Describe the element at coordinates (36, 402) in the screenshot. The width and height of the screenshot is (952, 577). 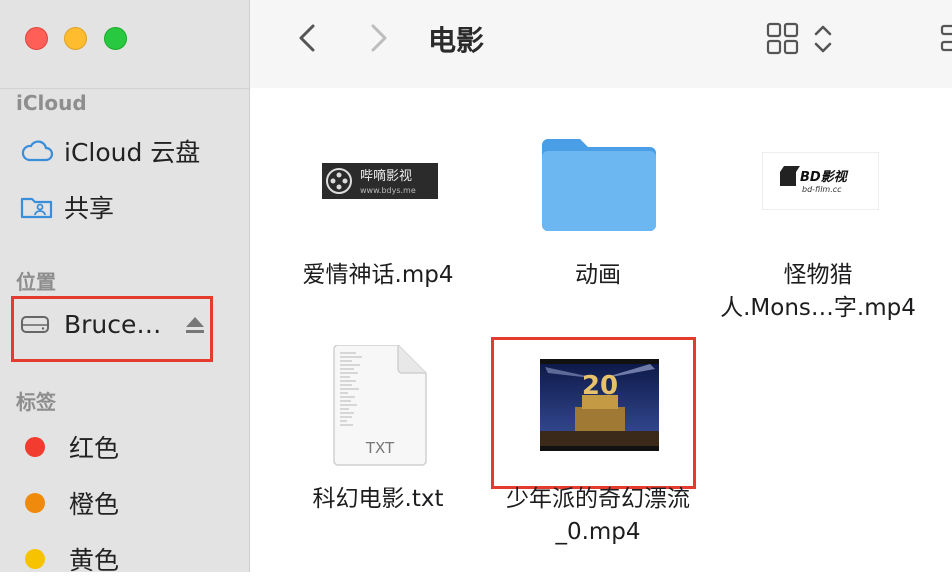
I see `section-heading-tags: 标签` at that location.